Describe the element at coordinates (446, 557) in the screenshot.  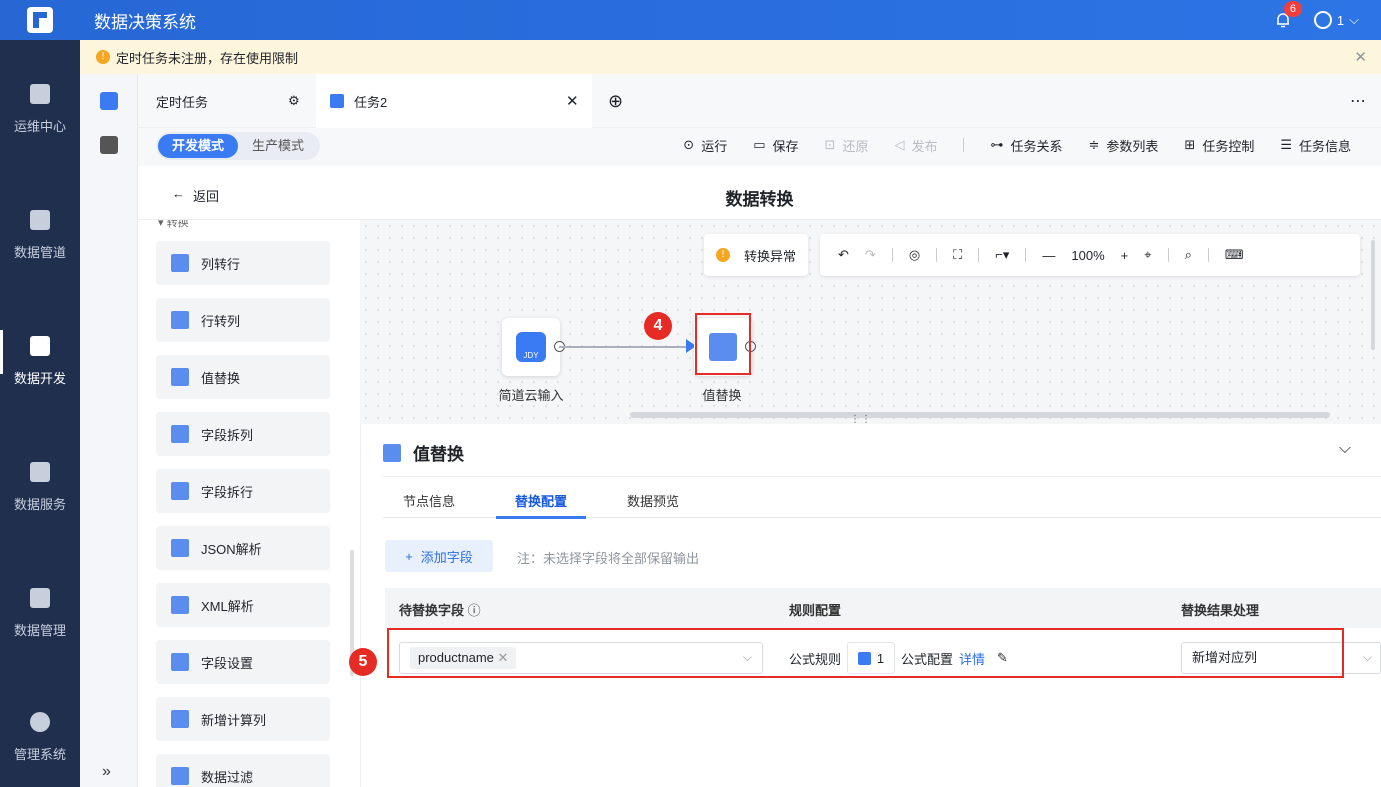
I see `add-field-label: 添加字段` at that location.